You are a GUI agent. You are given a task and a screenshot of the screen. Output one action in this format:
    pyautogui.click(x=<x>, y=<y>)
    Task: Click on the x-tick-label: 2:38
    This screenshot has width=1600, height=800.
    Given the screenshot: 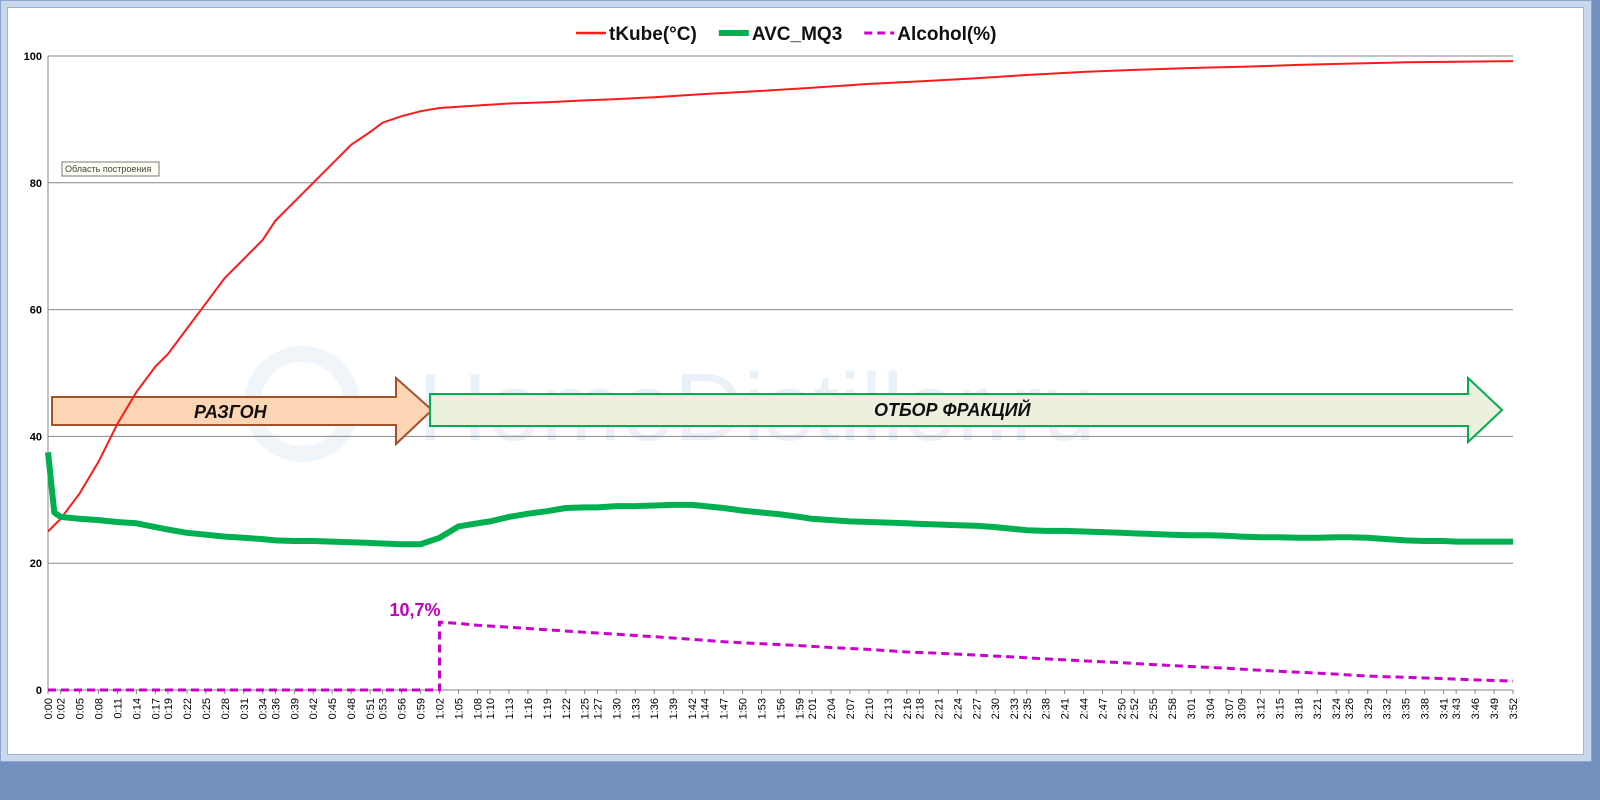 What is the action you would take?
    pyautogui.click(x=1047, y=708)
    